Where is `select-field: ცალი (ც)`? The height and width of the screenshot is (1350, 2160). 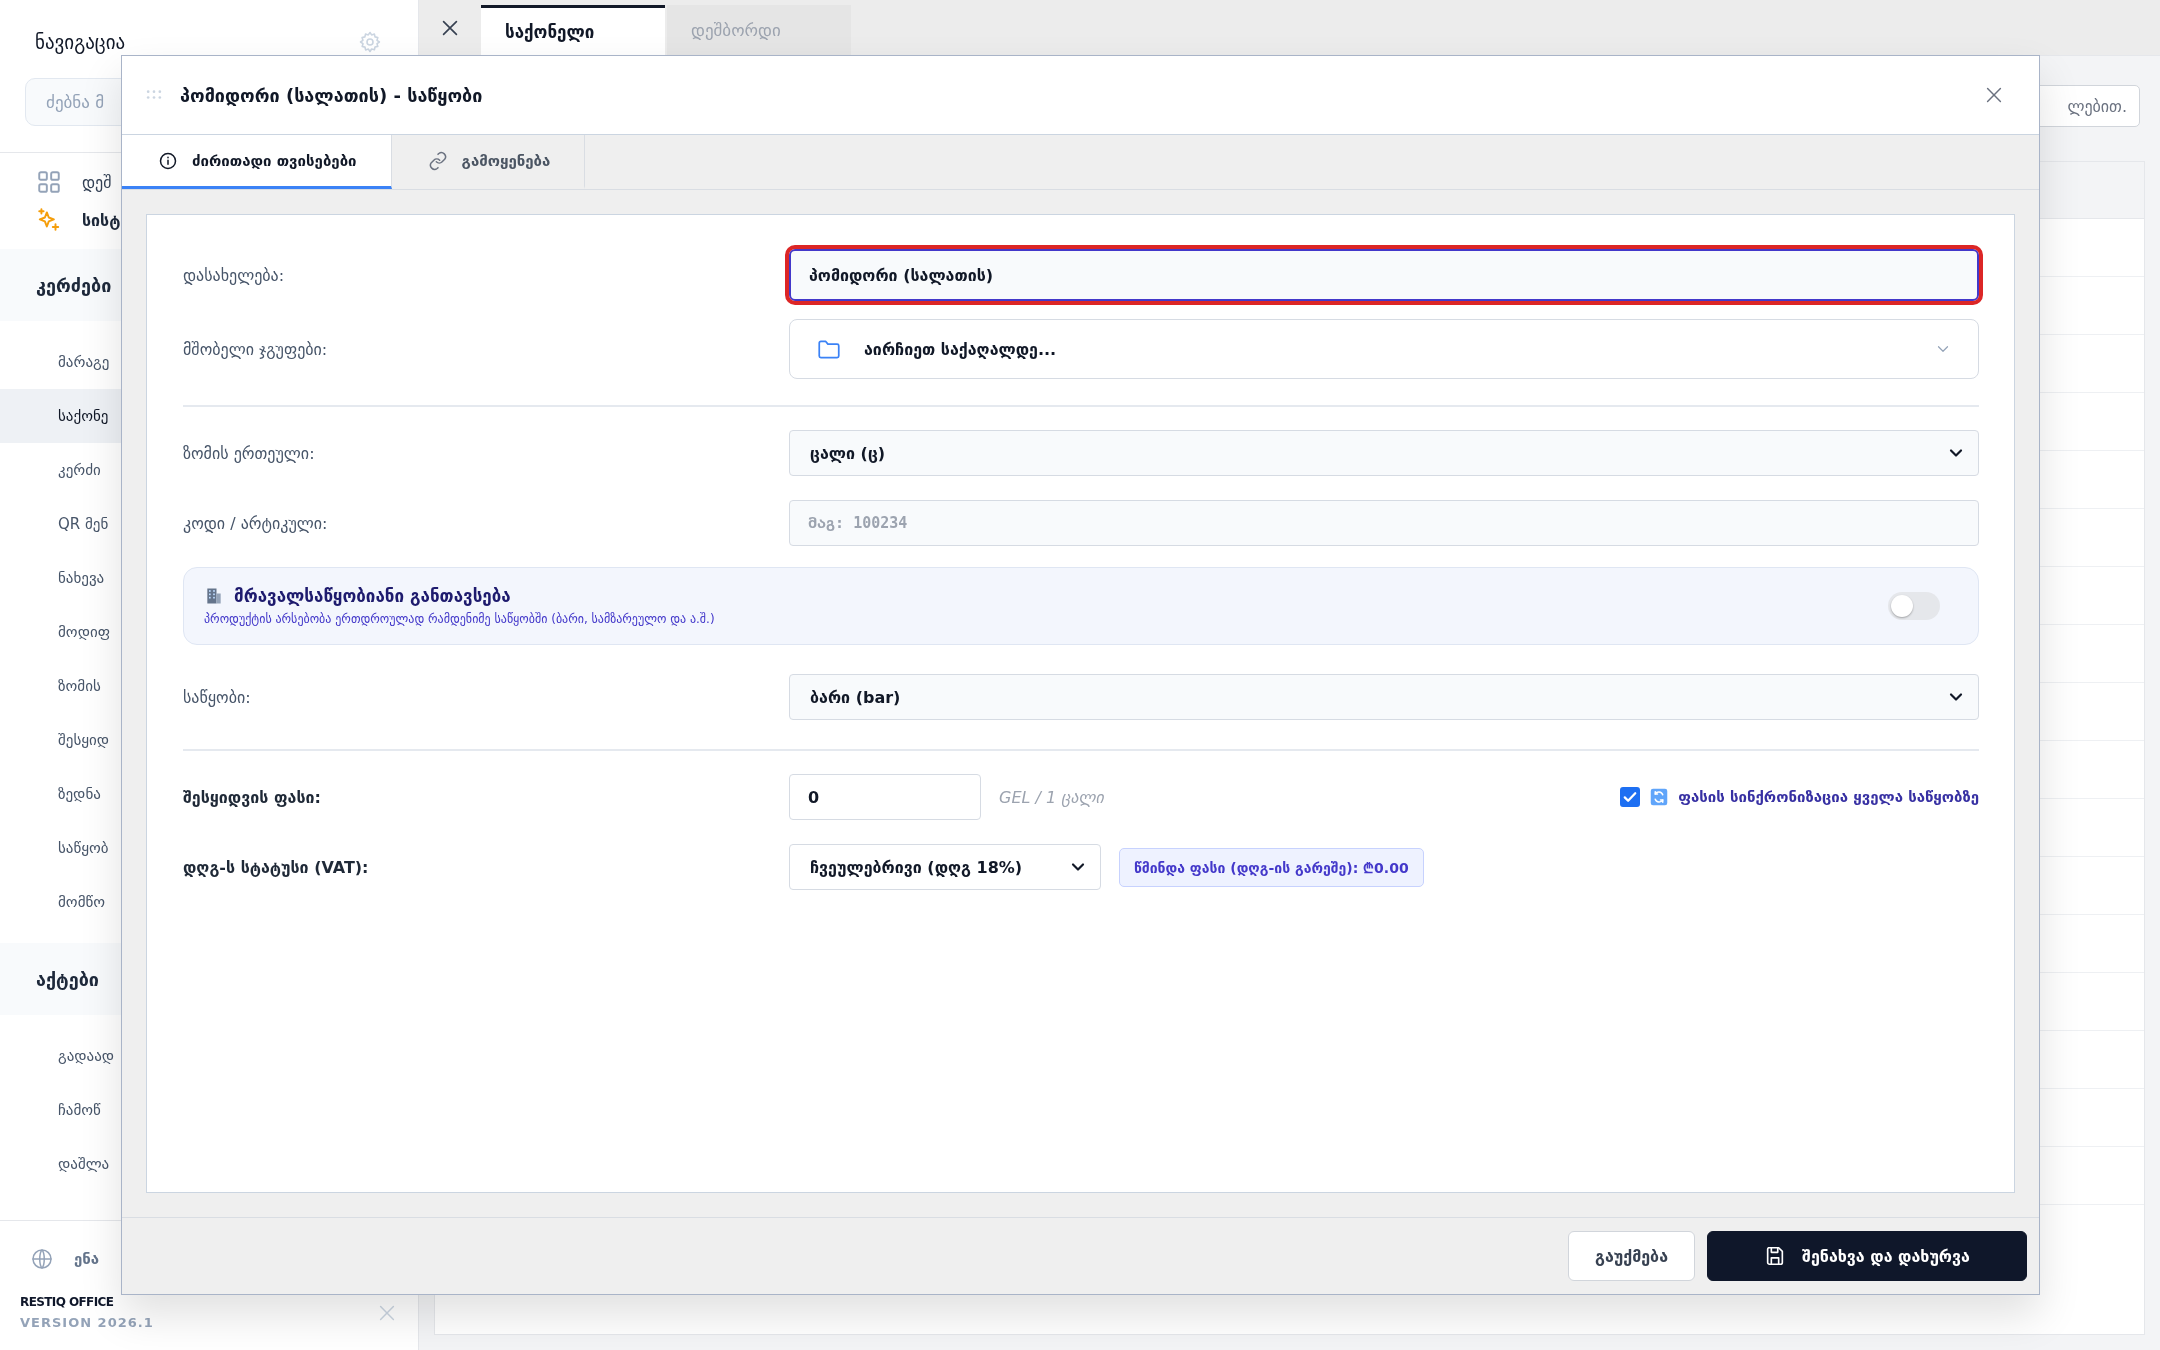 select-field: ცალი (ც) is located at coordinates (1384, 453).